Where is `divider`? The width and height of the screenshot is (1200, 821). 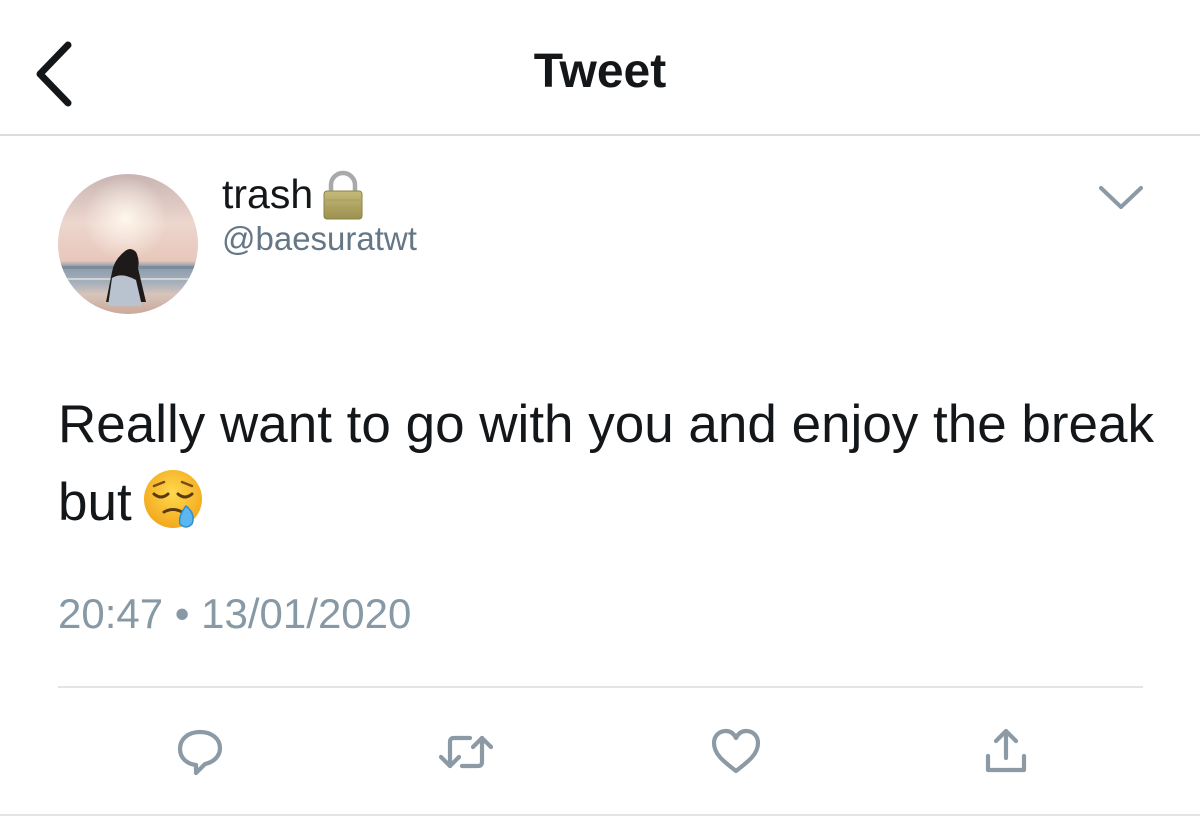 divider is located at coordinates (600, 687).